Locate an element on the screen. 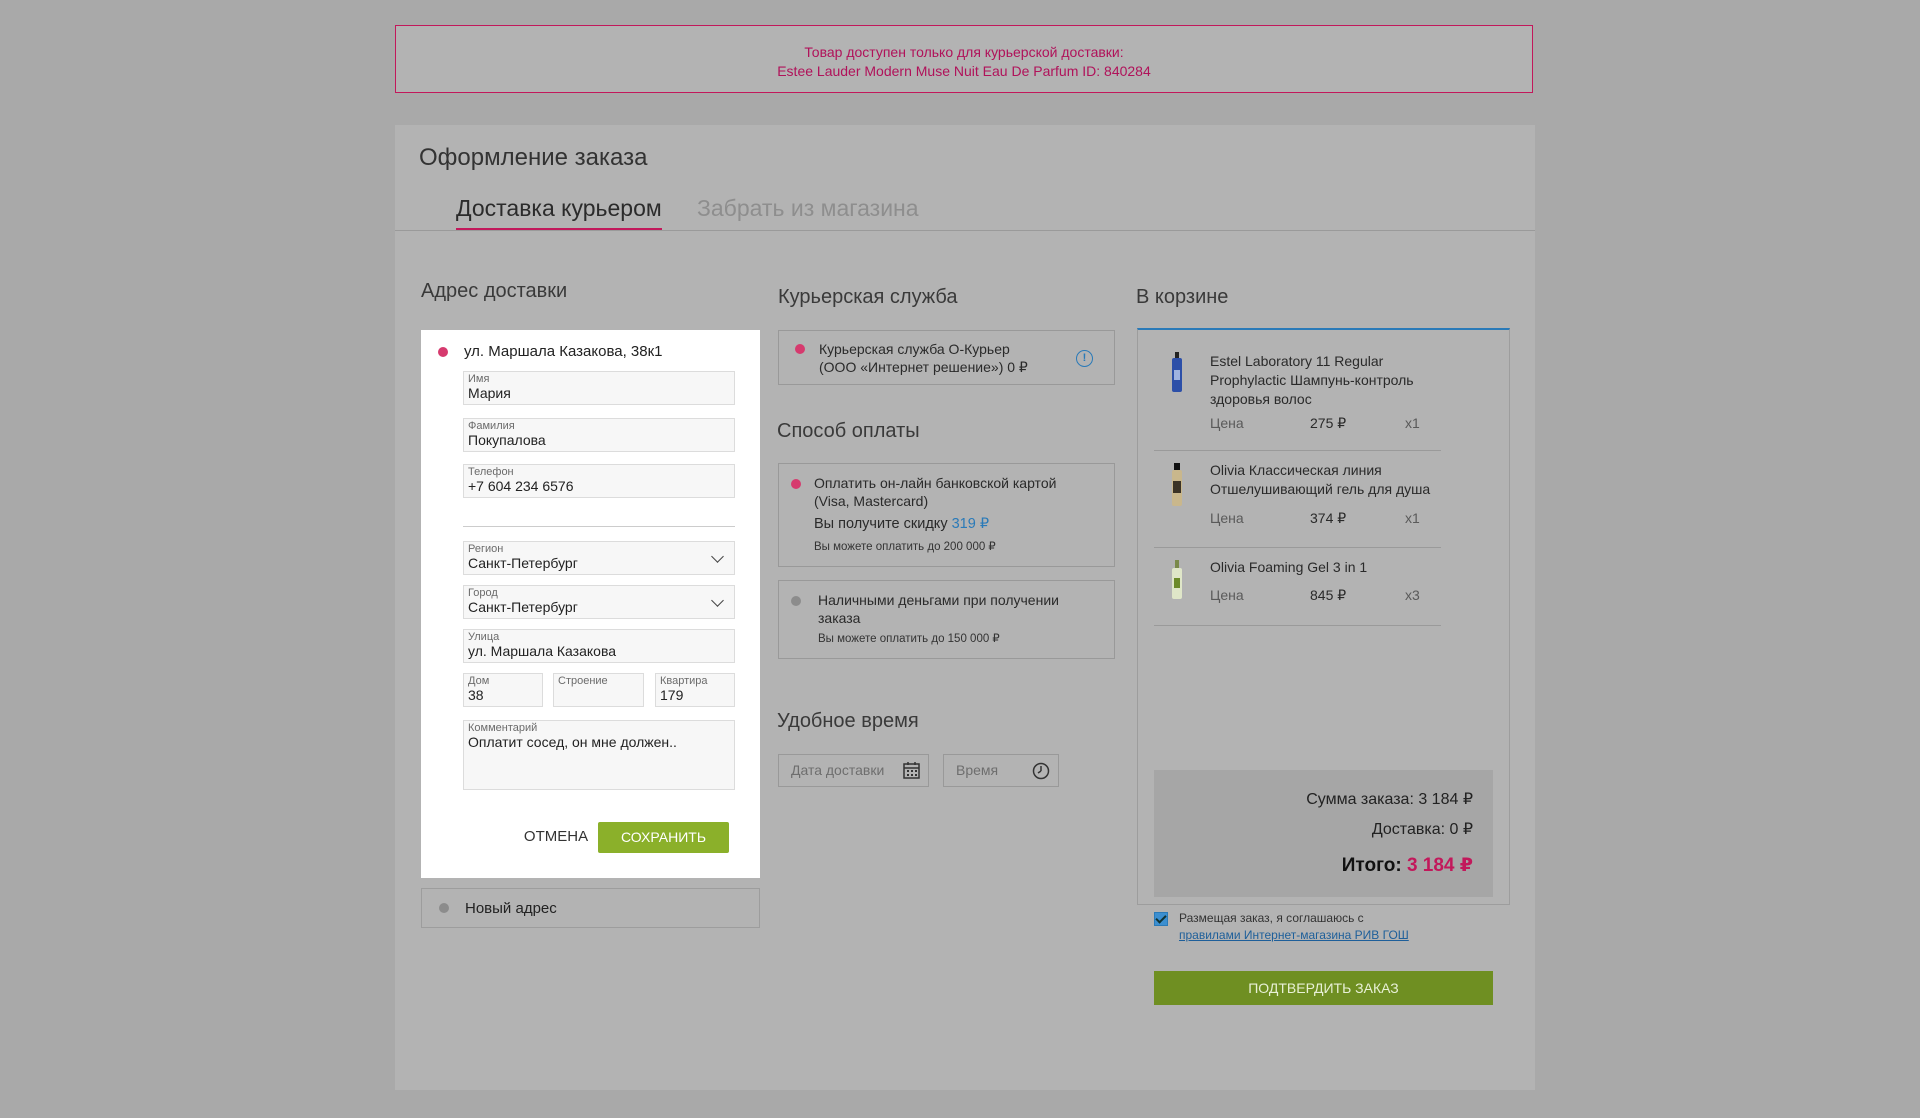 The image size is (1920, 1118). cart-item-qty: x3 is located at coordinates (1412, 595).